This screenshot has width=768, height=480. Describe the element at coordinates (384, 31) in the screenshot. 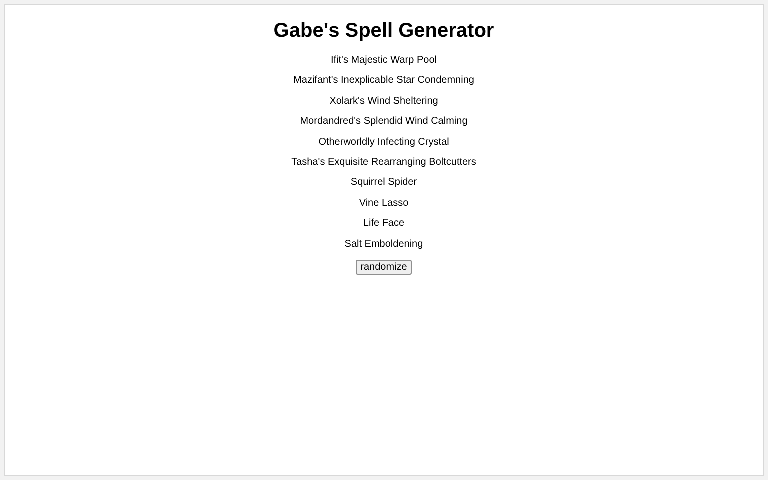

I see `page-title: Gabe's Spell Generator` at that location.